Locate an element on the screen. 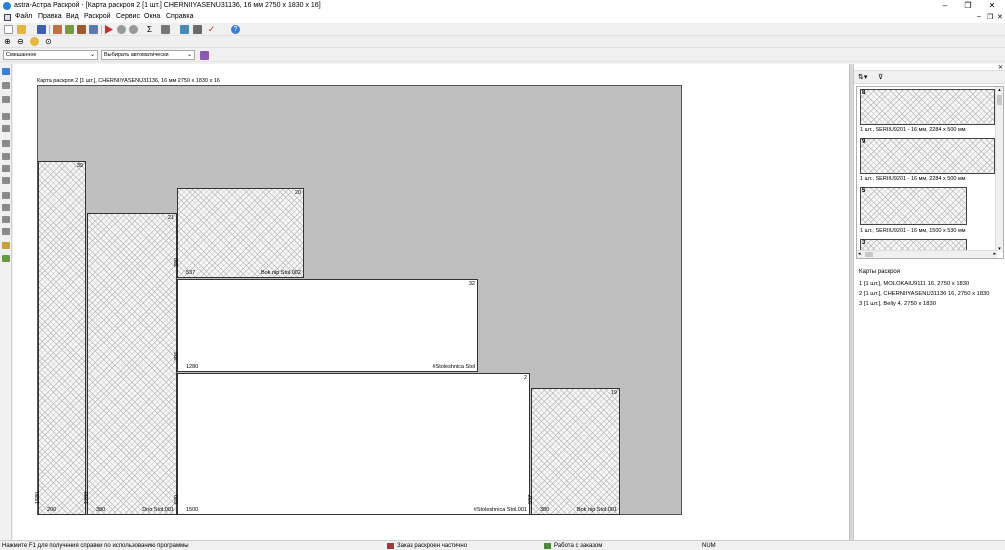  stack-down-icon is located at coordinates (6, 207).